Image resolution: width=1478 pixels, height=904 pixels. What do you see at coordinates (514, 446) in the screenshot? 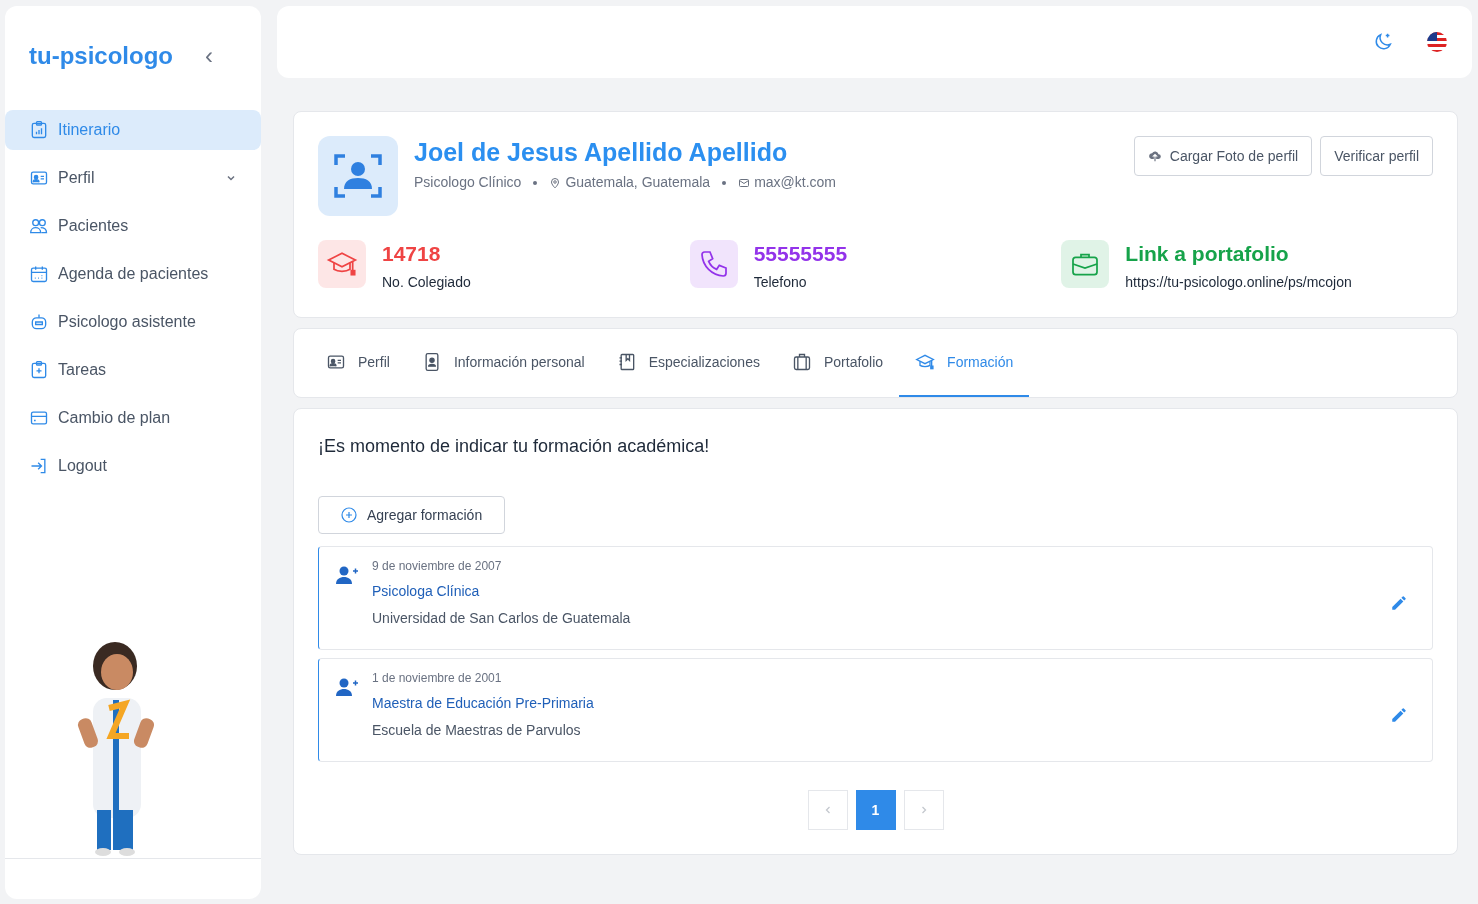
I see `section-heading: ¡Es momento de indicar tu formación académica!` at bounding box center [514, 446].